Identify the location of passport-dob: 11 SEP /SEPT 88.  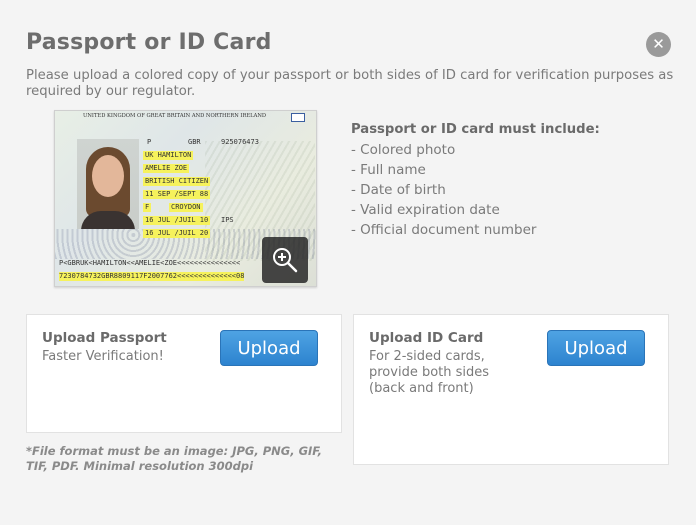
(177, 194).